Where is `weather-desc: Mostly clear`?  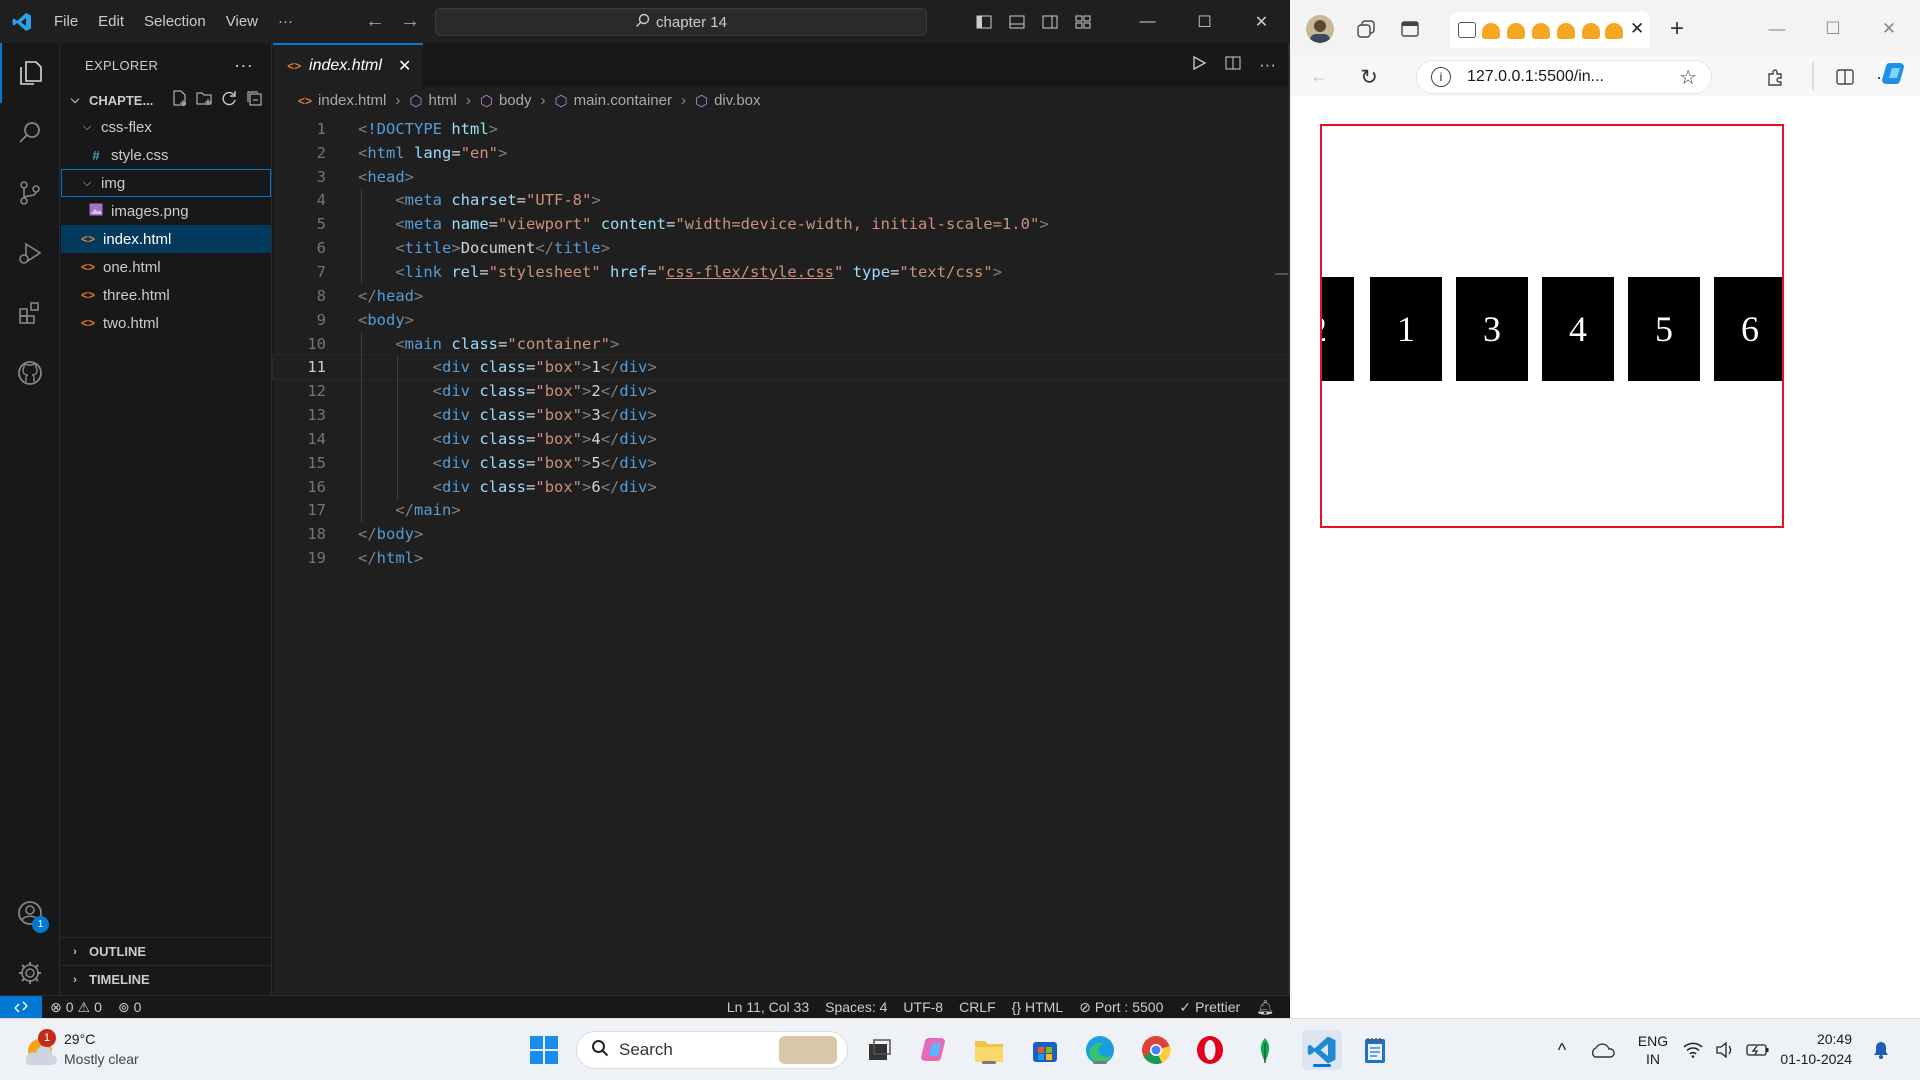
weather-desc: Mostly clear is located at coordinates (101, 1059).